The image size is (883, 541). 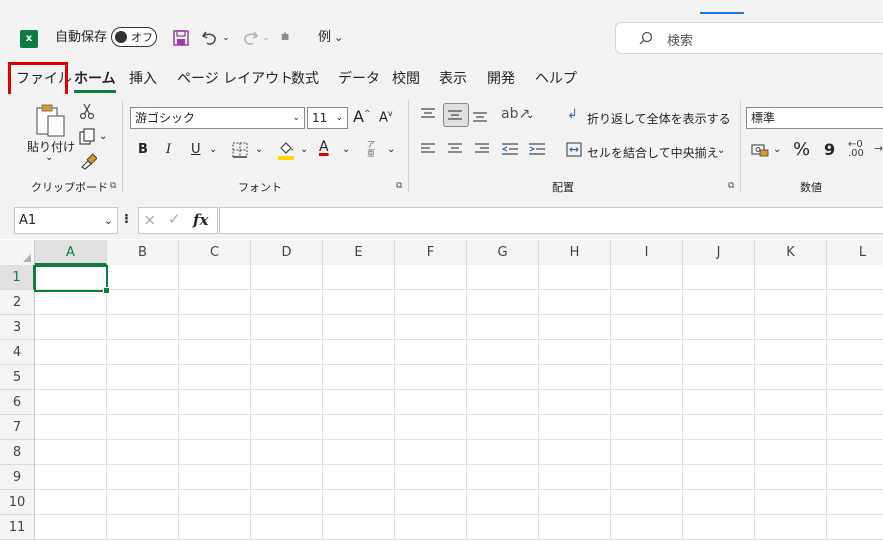 What do you see at coordinates (226, 38) in the screenshot?
I see `undo-dropdown-icon: ⌄` at bounding box center [226, 38].